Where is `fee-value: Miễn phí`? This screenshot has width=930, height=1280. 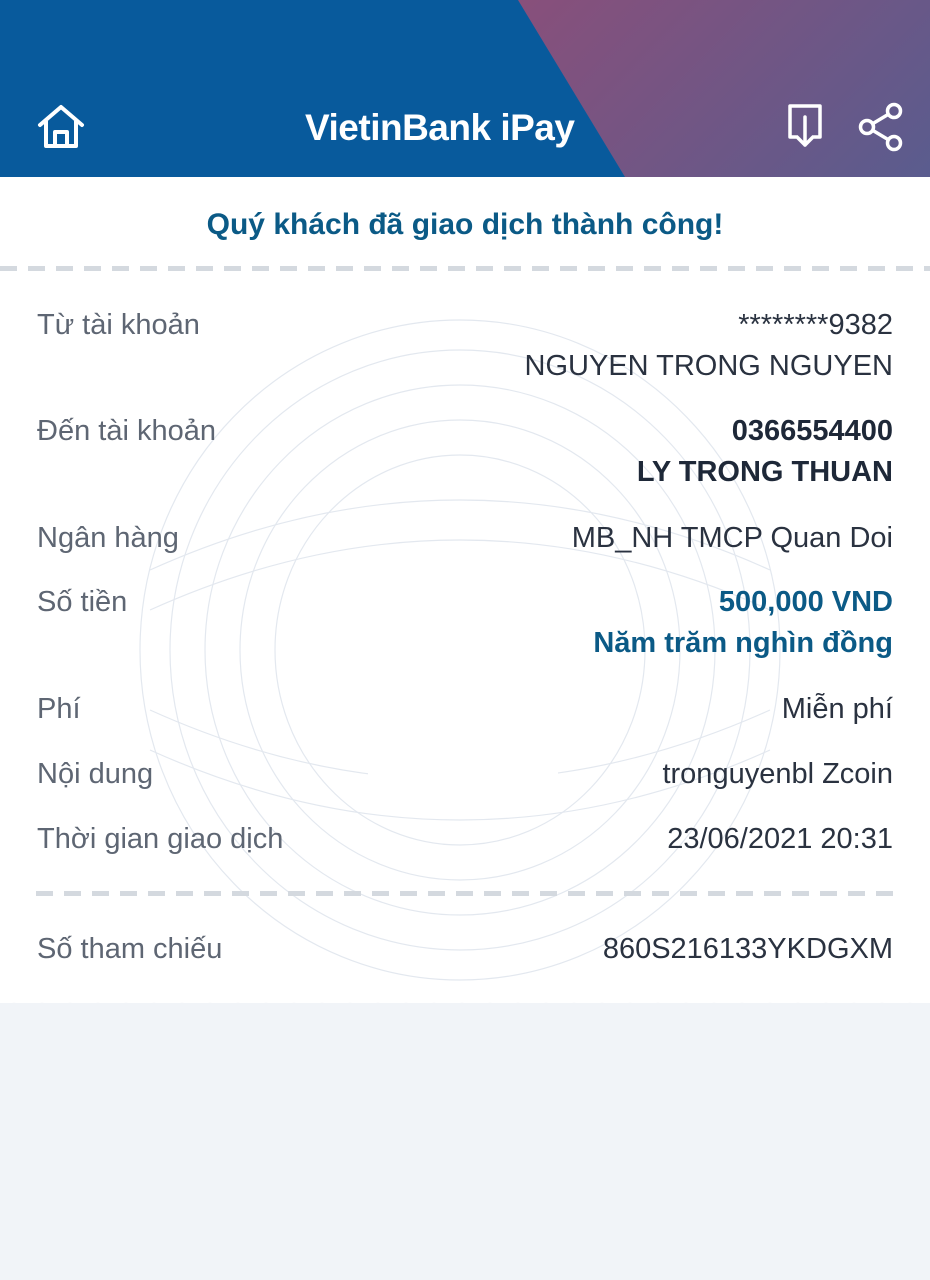 fee-value: Miễn phí is located at coordinates (837, 709).